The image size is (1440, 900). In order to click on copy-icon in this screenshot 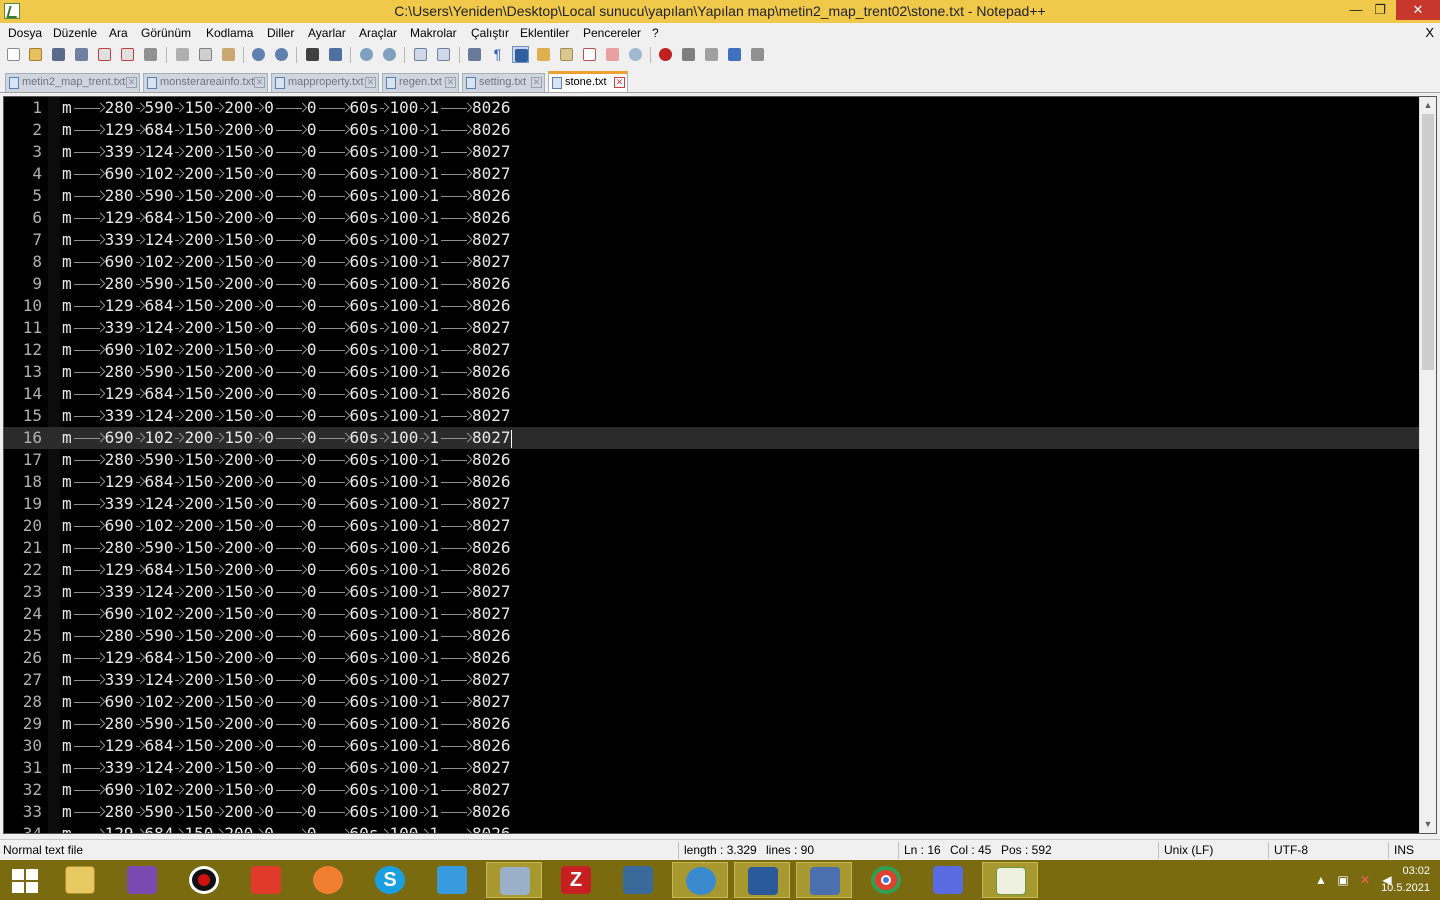, I will do `click(205, 54)`.